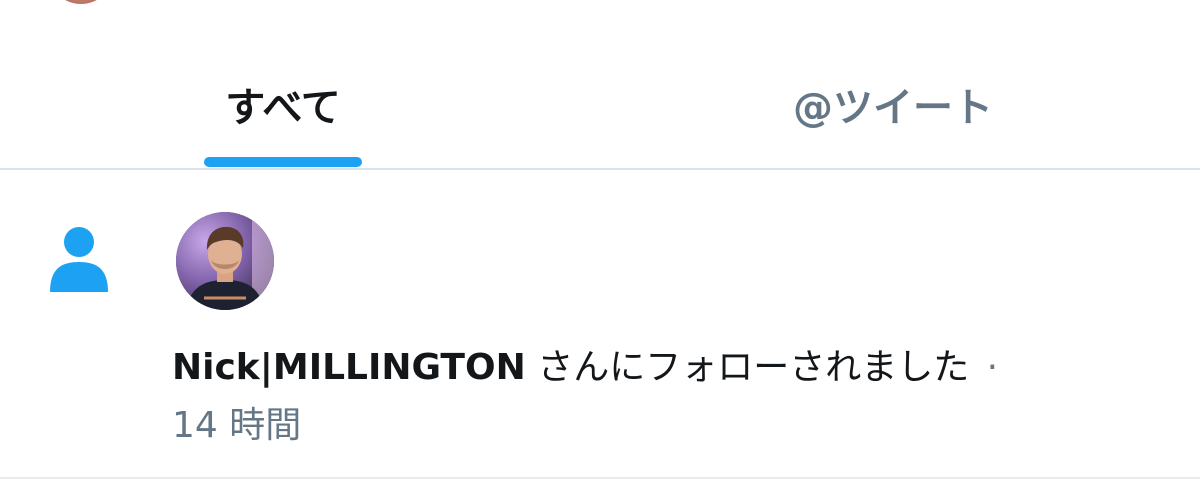 The height and width of the screenshot is (496, 1200). What do you see at coordinates (283, 162) in the screenshot?
I see `active-tab-indicator` at bounding box center [283, 162].